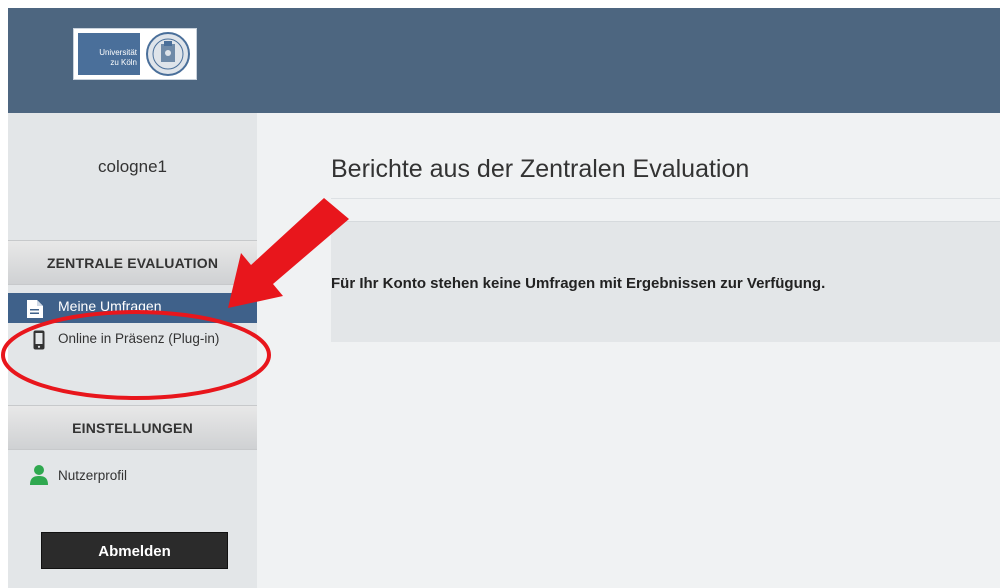 Image resolution: width=1000 pixels, height=588 pixels. What do you see at coordinates (132, 262) in the screenshot?
I see `section-header-zentrale-evaluation: ZENTRALE EVALUATION` at bounding box center [132, 262].